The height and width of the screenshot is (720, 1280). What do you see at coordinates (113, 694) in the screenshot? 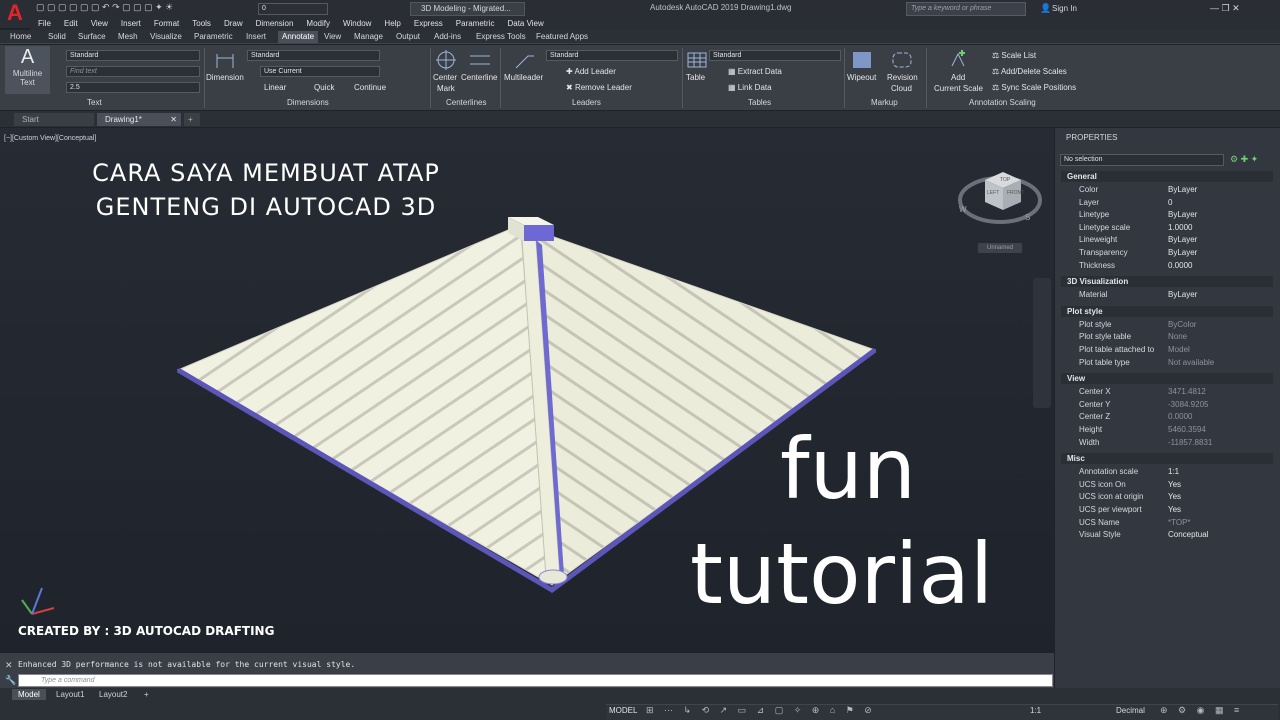
I see `layout2-tab: Layout2` at bounding box center [113, 694].